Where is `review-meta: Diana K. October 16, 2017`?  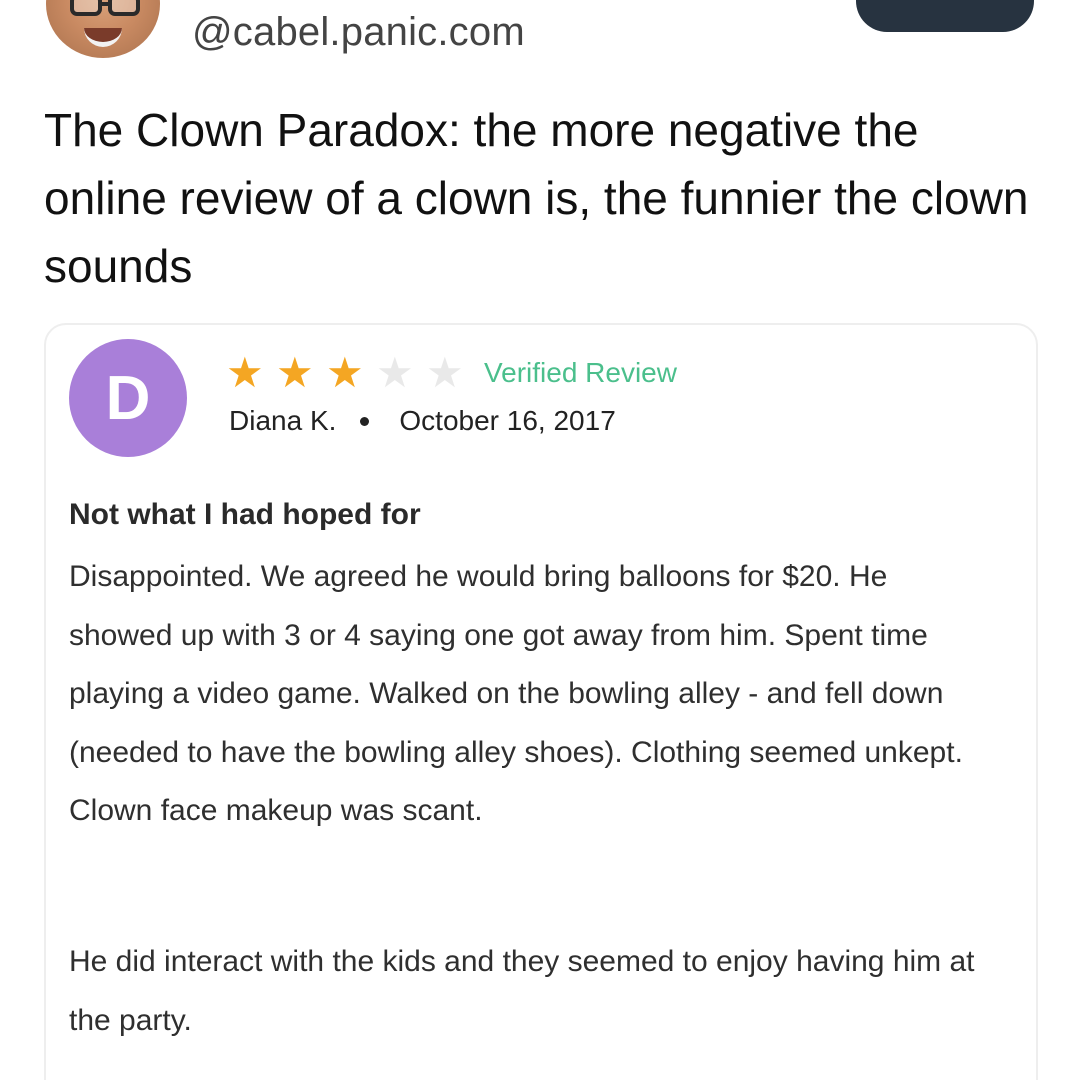
review-meta: Diana K. October 16, 2017 is located at coordinates (422, 421).